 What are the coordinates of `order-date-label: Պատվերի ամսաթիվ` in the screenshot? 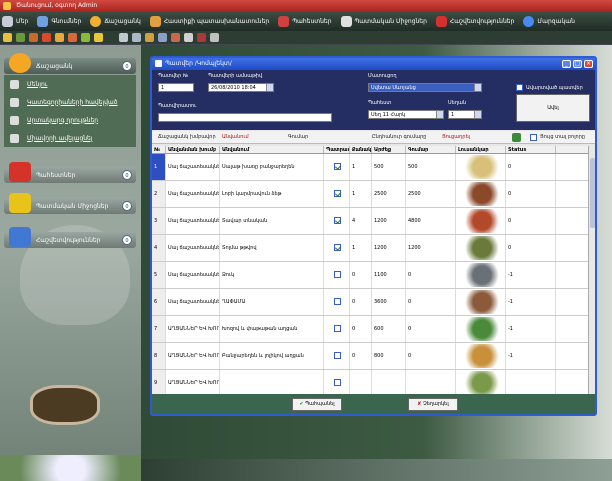 It's located at (235, 76).